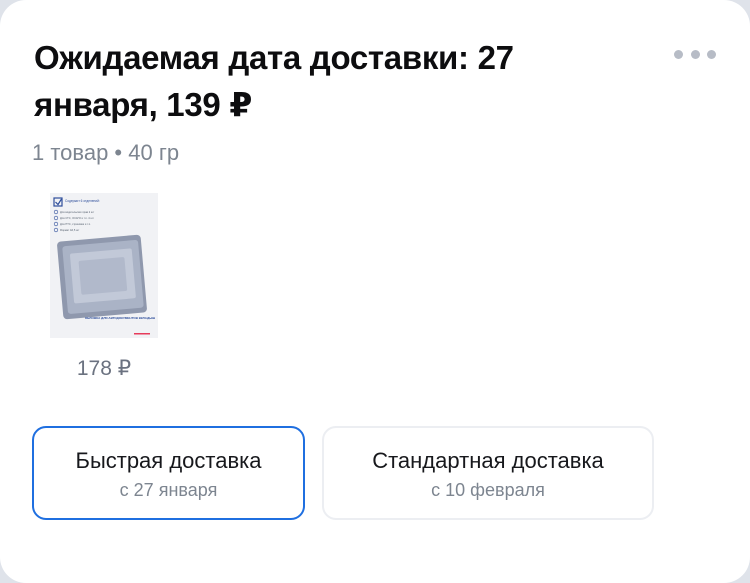  I want to click on product-line-2: Для СТС, ОСАГО и т.п. 4 шт, so click(77, 218).